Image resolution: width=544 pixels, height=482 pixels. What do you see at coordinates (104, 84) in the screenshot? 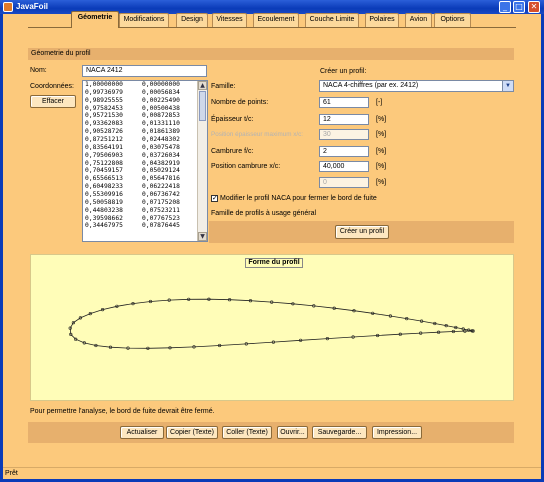
I see `coord-x: 1,00000000` at bounding box center [104, 84].